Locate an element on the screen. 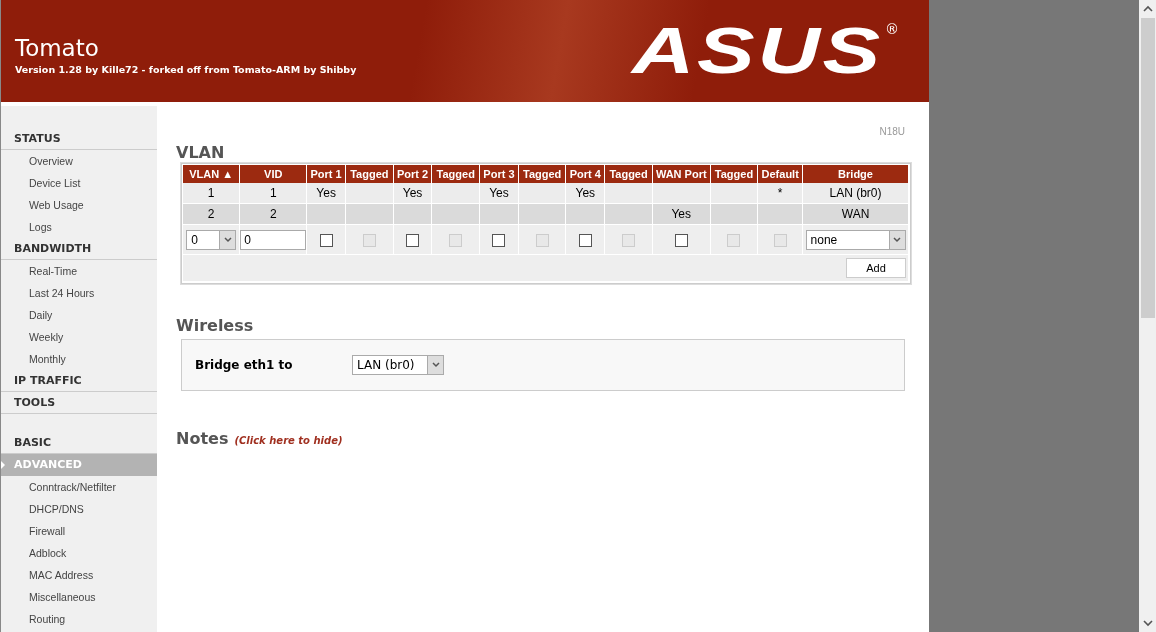 This screenshot has width=1156, height=632. column-header: VID is located at coordinates (273, 174).